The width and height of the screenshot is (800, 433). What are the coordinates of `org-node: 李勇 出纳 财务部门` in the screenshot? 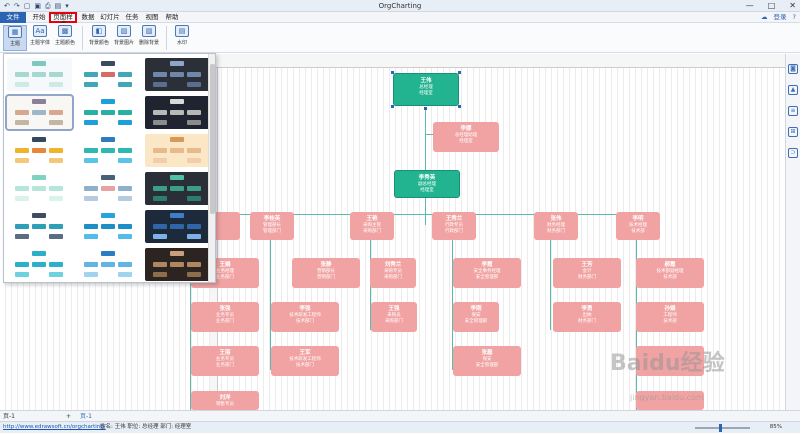 It's located at (587, 317).